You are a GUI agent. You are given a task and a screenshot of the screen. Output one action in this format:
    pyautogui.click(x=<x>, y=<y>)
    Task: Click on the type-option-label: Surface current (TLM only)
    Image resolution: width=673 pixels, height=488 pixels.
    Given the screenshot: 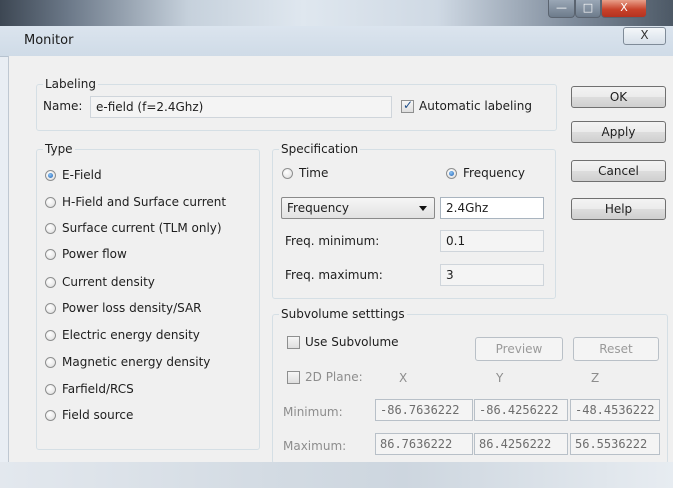 What is the action you would take?
    pyautogui.click(x=142, y=228)
    